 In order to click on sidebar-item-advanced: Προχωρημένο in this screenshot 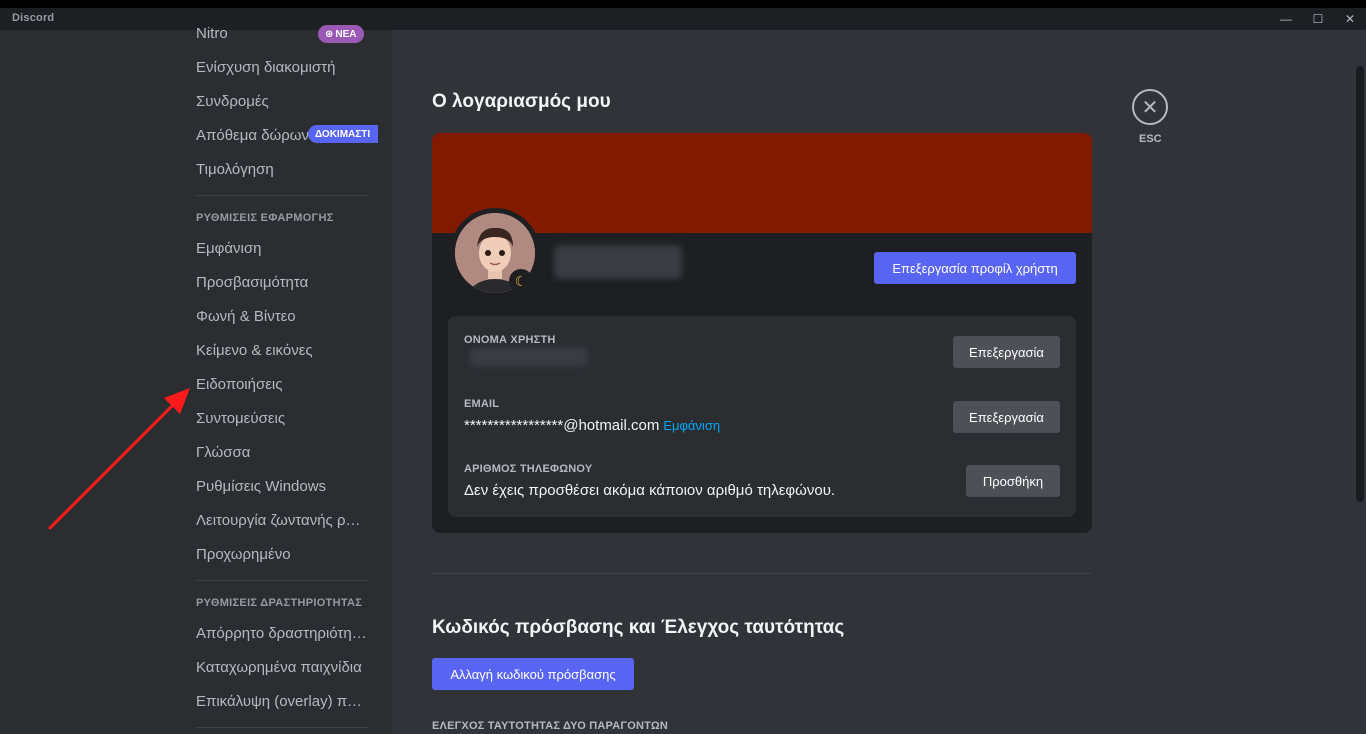, I will do `click(243, 554)`.